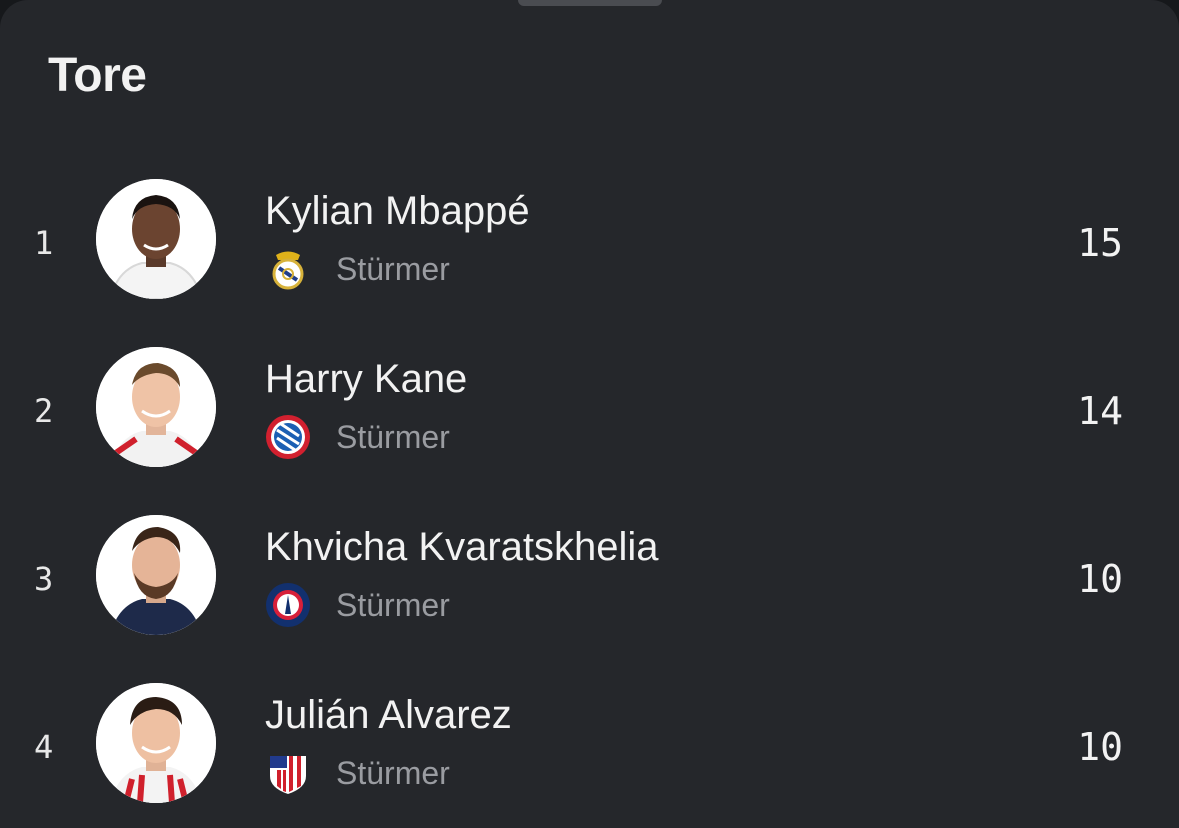  Describe the element at coordinates (44, 579) in the screenshot. I see `rank-number: 3` at that location.